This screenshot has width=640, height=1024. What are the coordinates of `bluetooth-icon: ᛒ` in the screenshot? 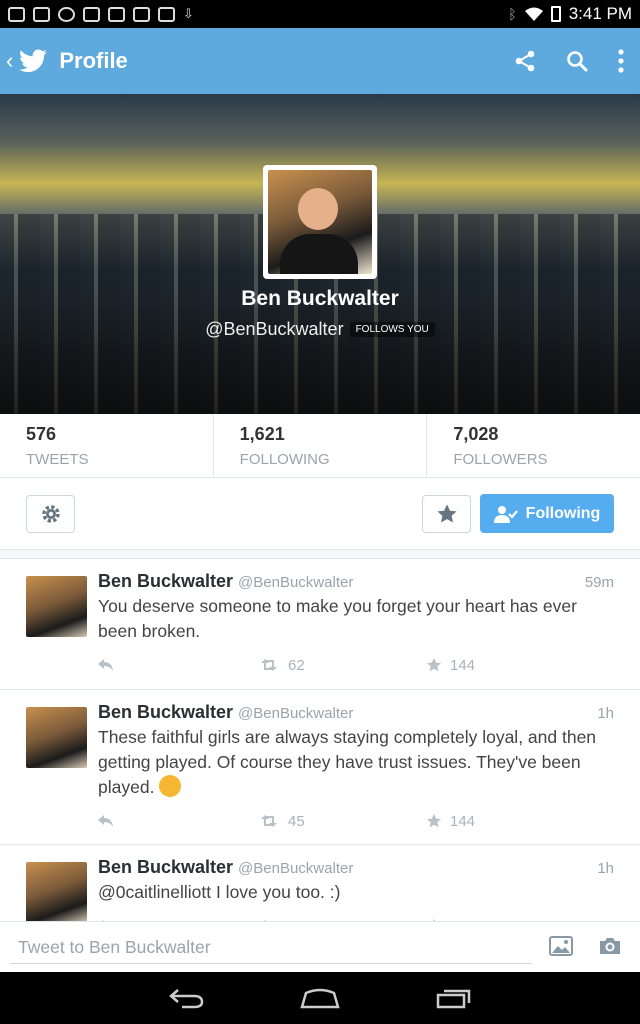 It's located at (512, 14).